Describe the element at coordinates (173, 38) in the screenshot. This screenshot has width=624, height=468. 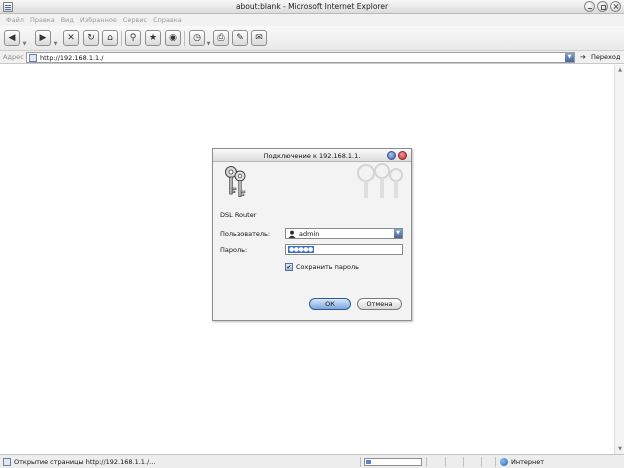
I see `media-icon: ◉` at that location.